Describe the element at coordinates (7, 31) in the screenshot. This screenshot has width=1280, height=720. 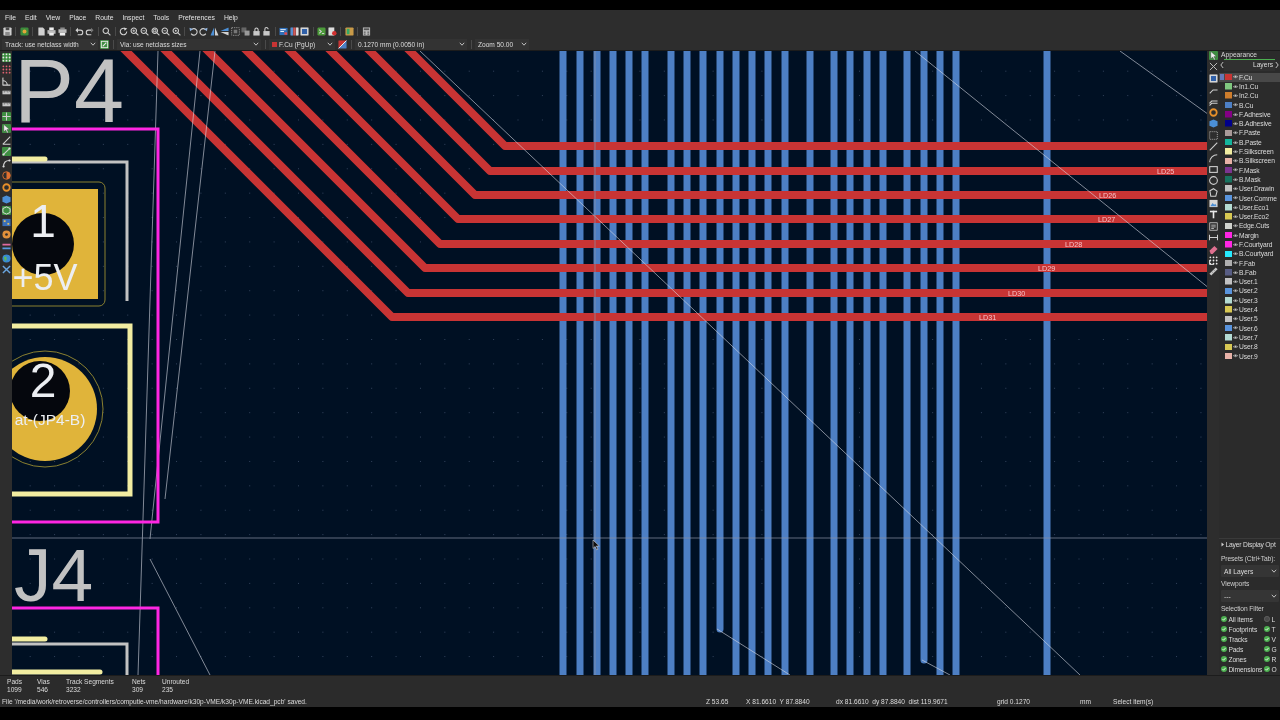
I see `save-icon` at that location.